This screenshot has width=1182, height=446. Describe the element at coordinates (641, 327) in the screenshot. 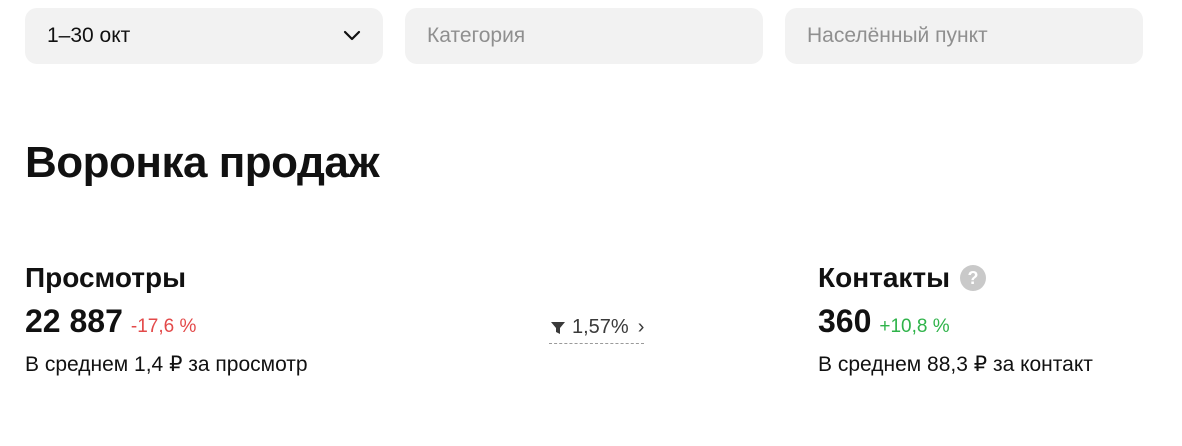

I see `chevron-right-icon: ›` at that location.